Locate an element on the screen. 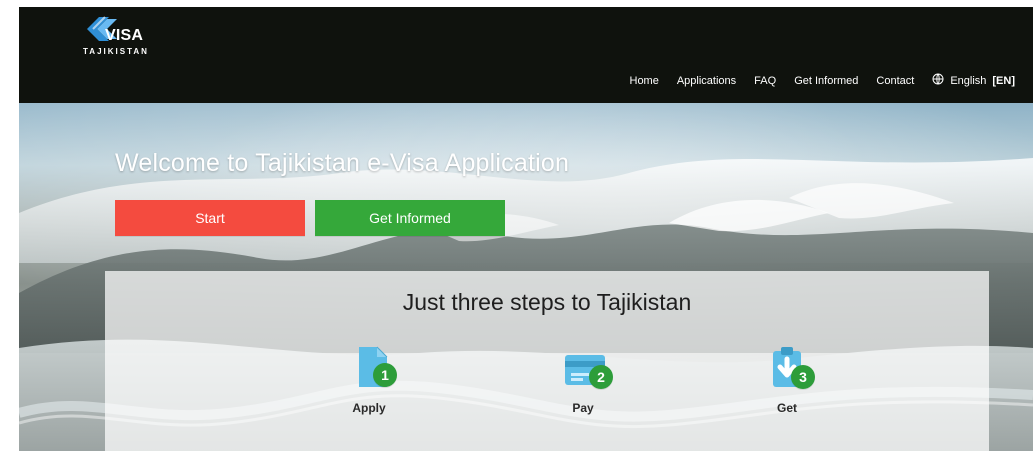 This screenshot has height=451, width=1033. brand-subtitle: TAJIKISTAN is located at coordinates (116, 51).